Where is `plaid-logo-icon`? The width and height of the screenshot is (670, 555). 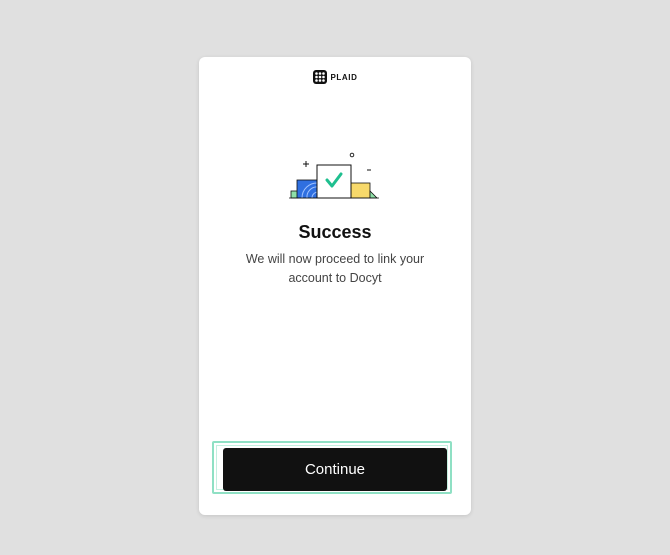
plaid-logo-icon is located at coordinates (319, 77).